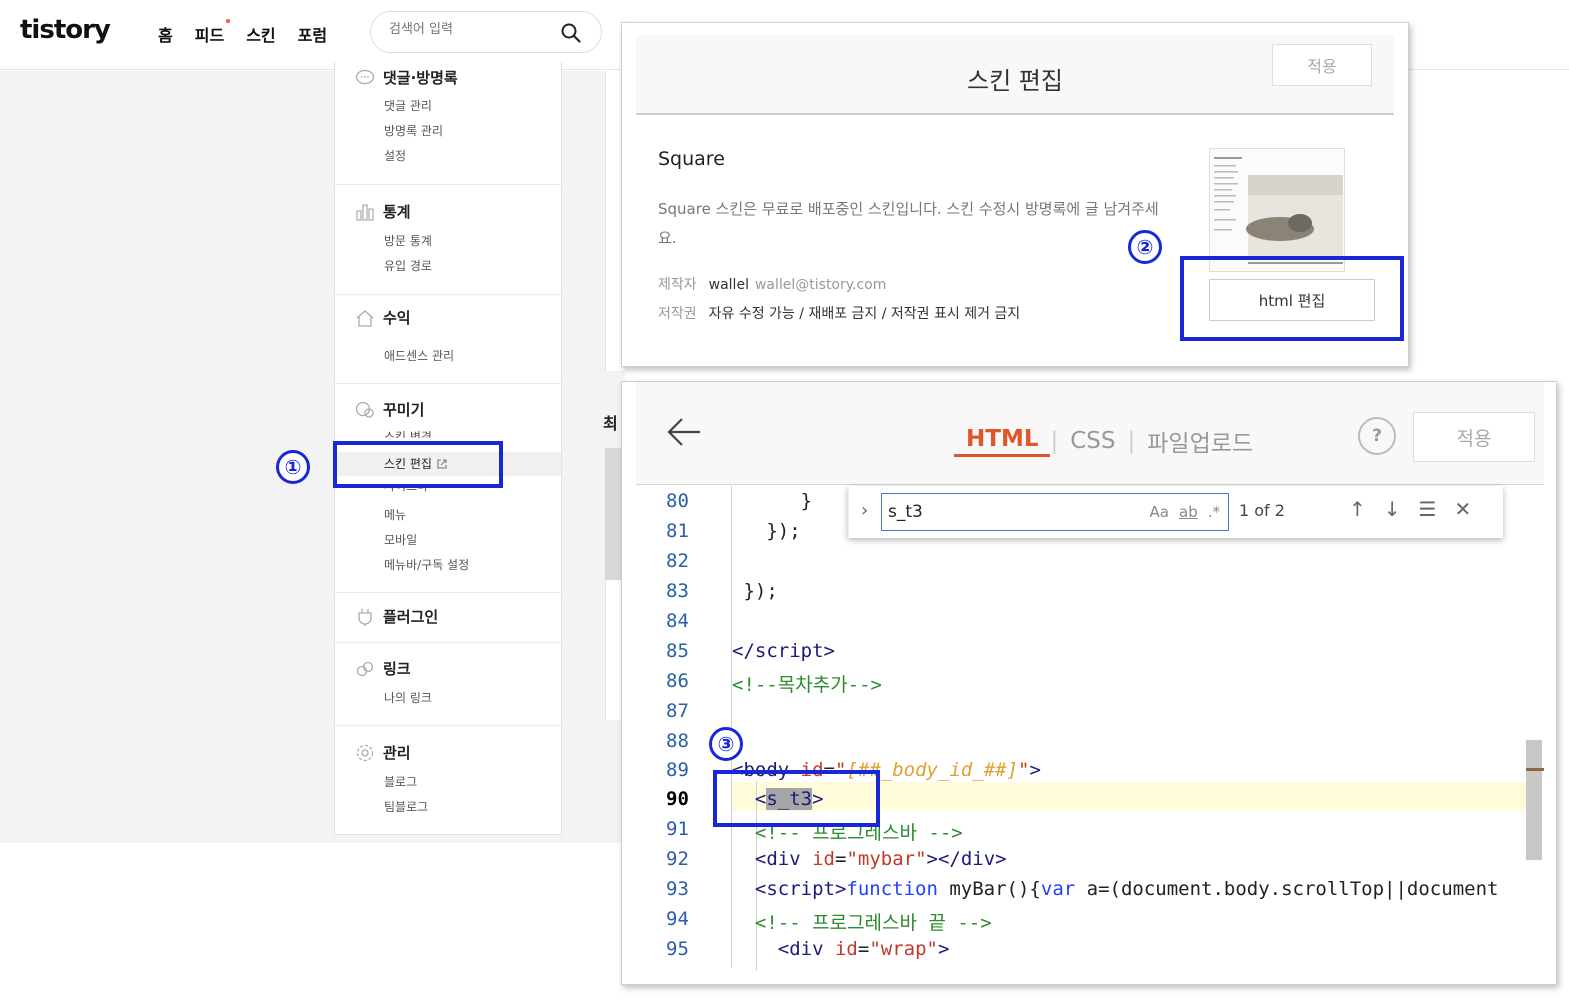 The image size is (1569, 999). I want to click on annotation-number-2: ②, so click(1145, 247).